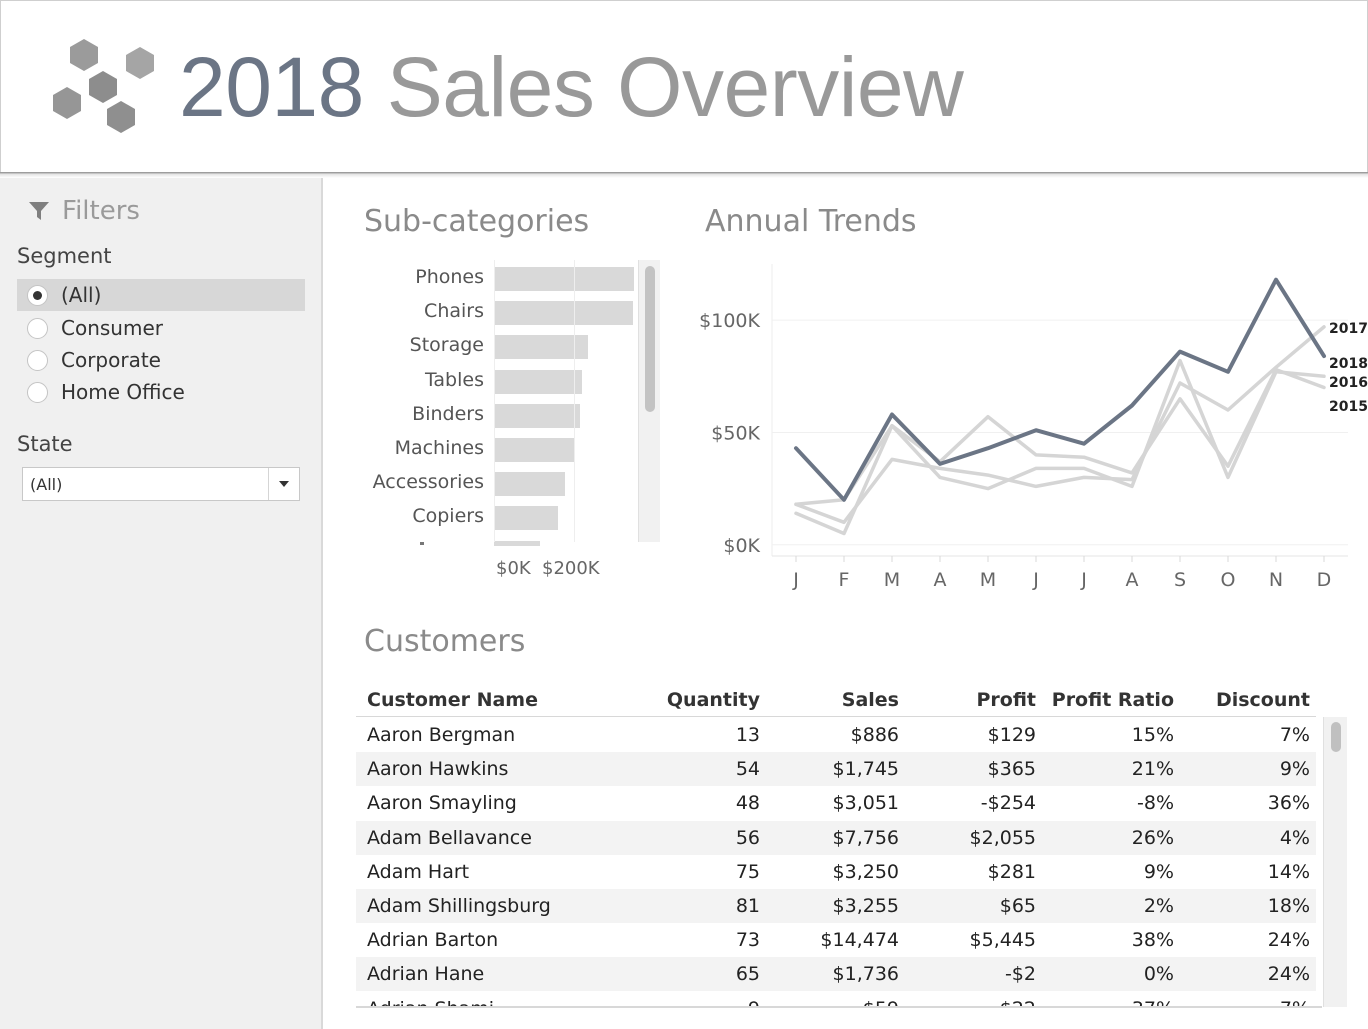  Describe the element at coordinates (1153, 1002) in the screenshot. I see `profit-ratio-cell: 37%` at that location.